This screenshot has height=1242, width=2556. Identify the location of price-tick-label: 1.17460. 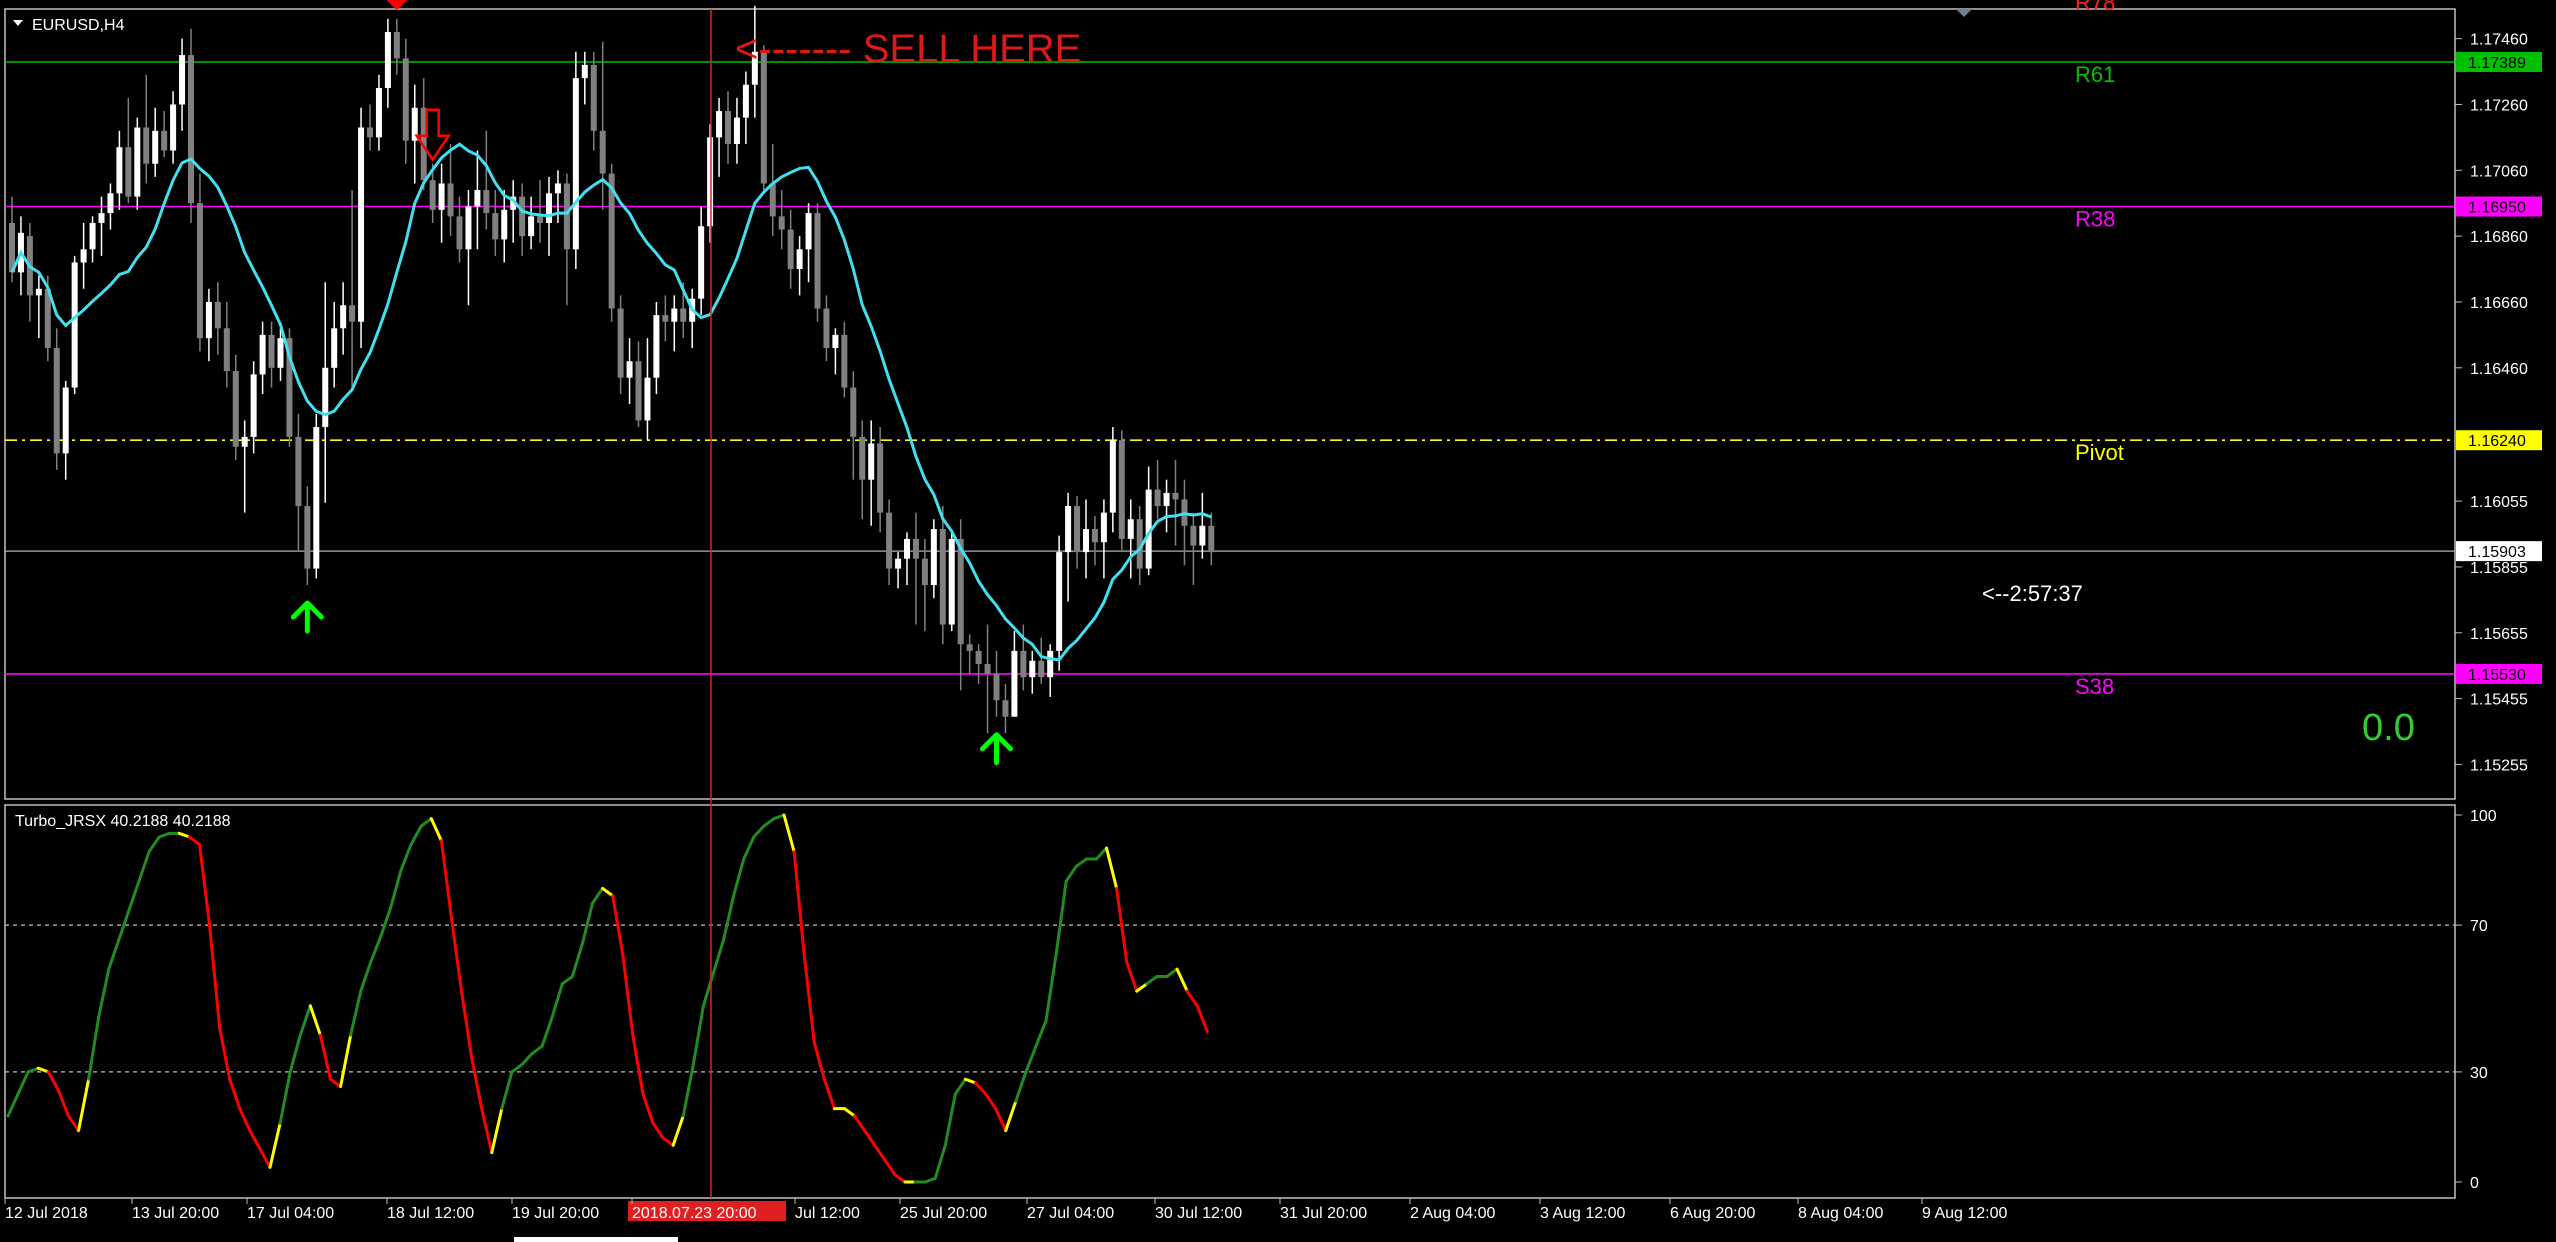
(2499, 40).